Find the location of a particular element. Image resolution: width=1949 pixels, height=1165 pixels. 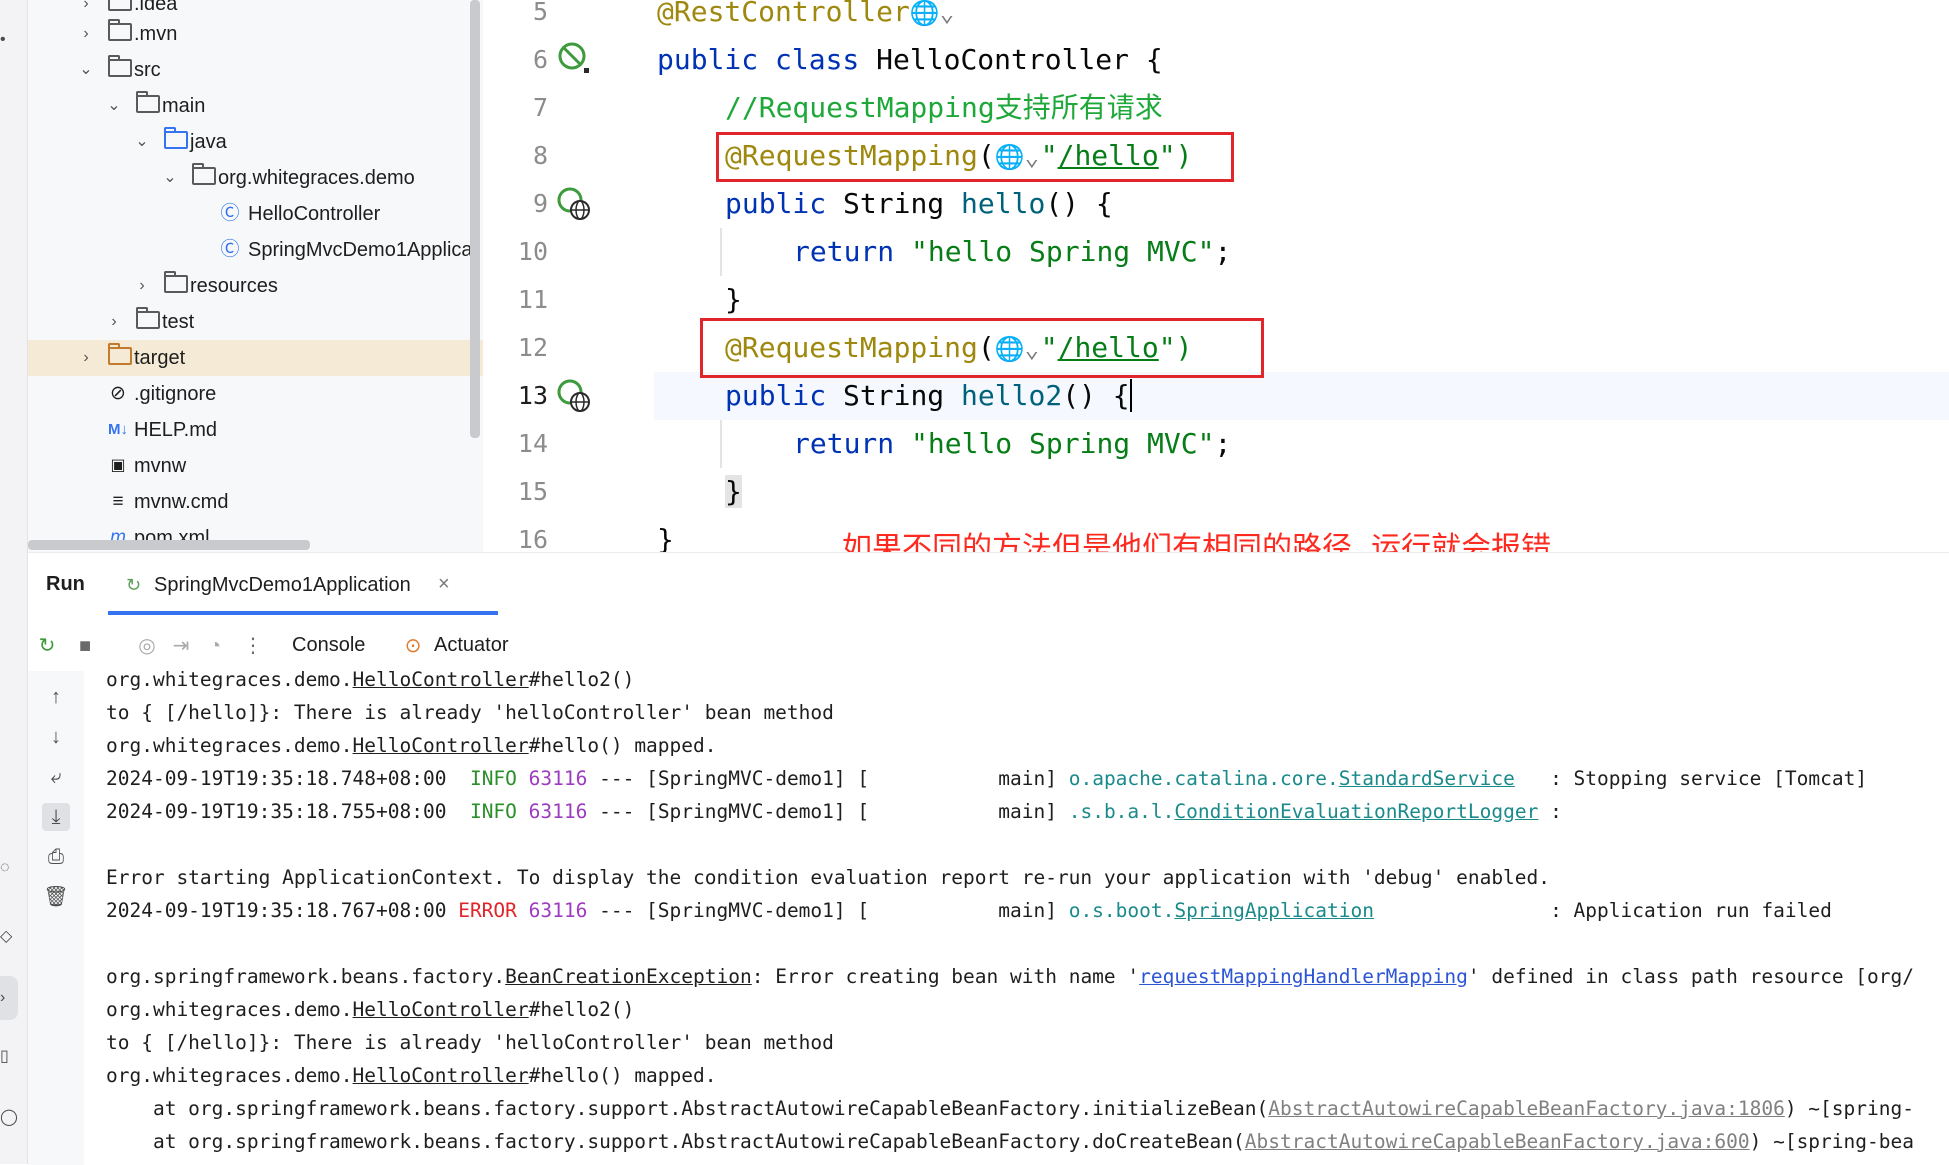

stop-icon: ■ is located at coordinates (85, 646).